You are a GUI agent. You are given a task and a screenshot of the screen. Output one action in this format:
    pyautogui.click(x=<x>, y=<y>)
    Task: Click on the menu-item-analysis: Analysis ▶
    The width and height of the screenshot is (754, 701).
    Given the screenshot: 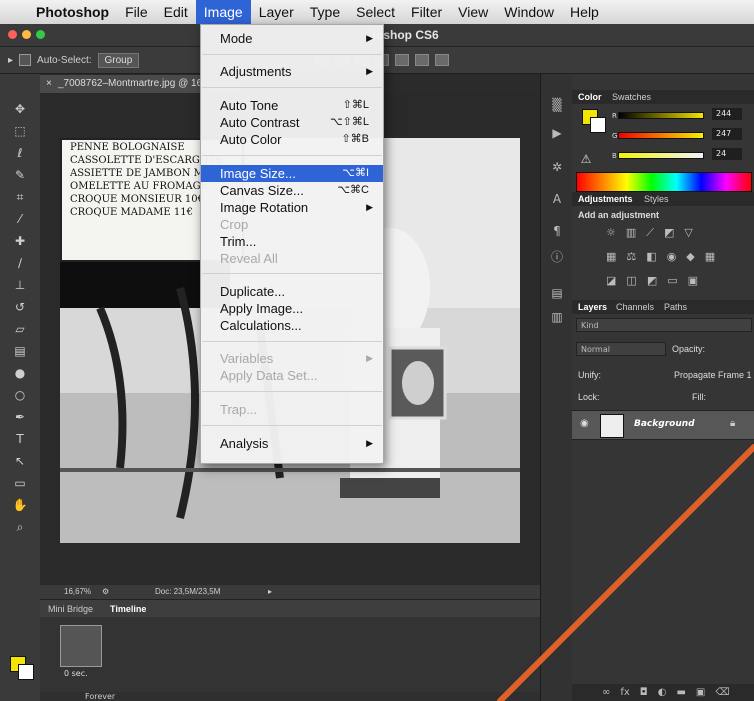 What is the action you would take?
    pyautogui.click(x=292, y=443)
    